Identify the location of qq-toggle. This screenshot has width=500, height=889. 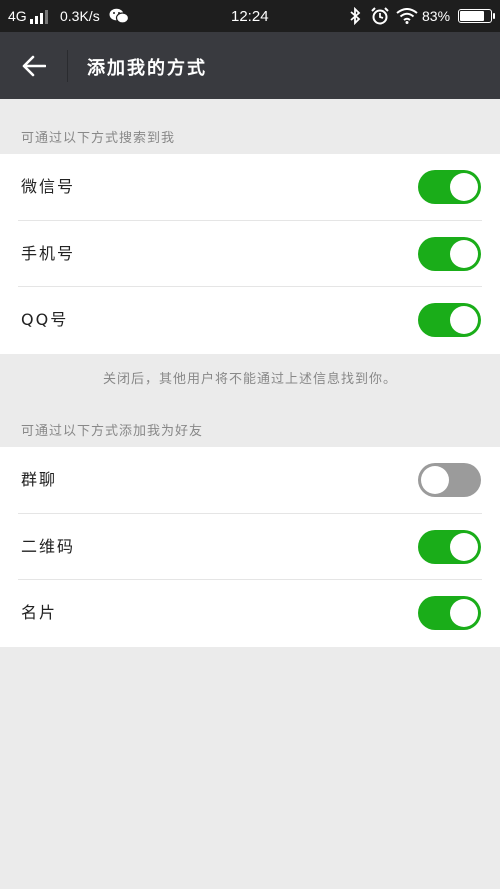
(449, 320).